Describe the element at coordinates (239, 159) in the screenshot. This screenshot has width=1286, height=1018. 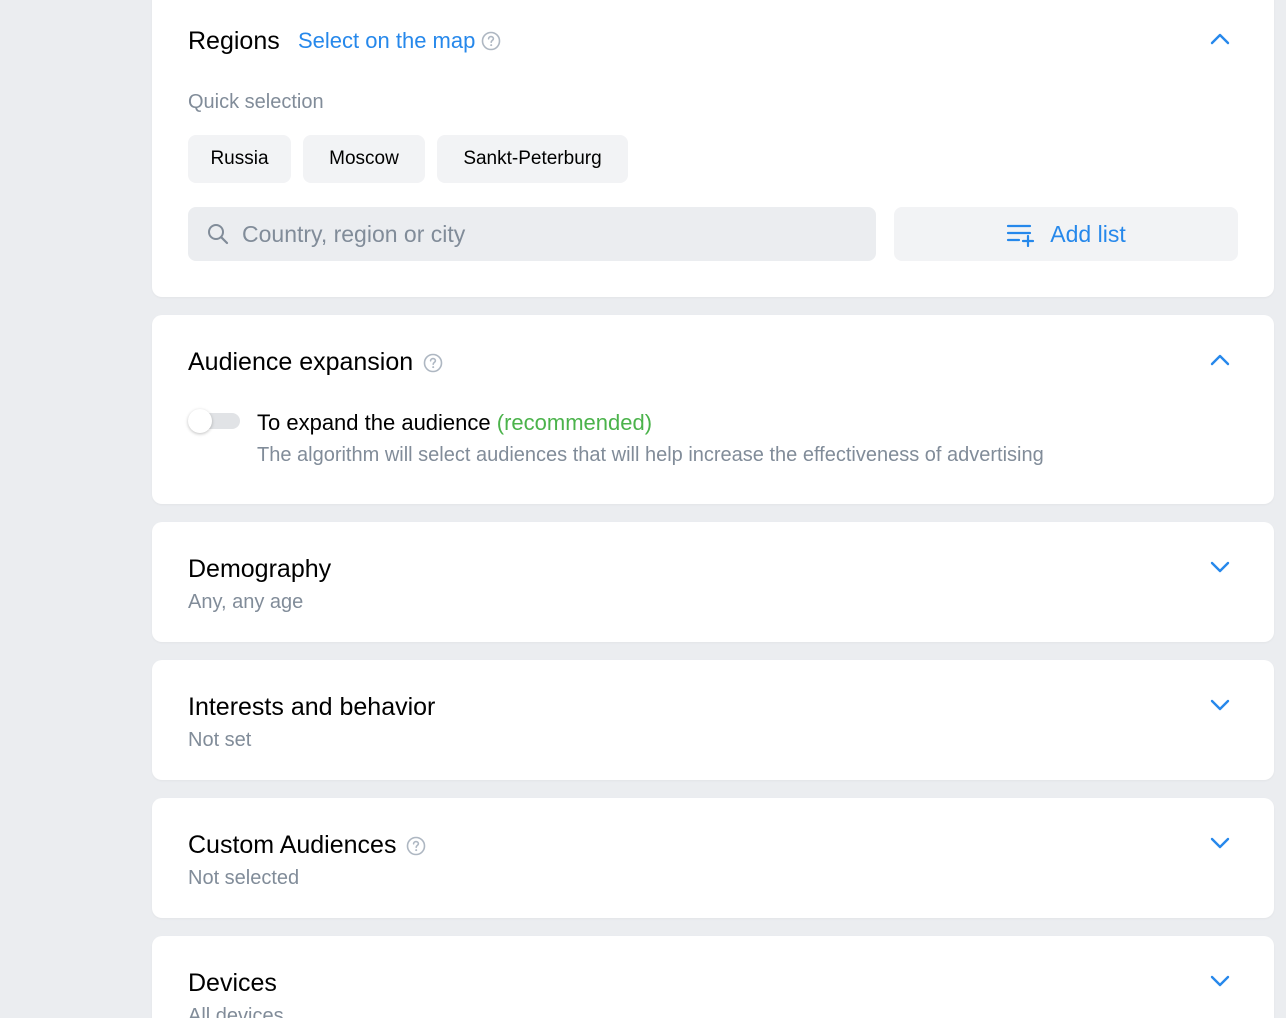
I see `chip-russia: Russia` at that location.